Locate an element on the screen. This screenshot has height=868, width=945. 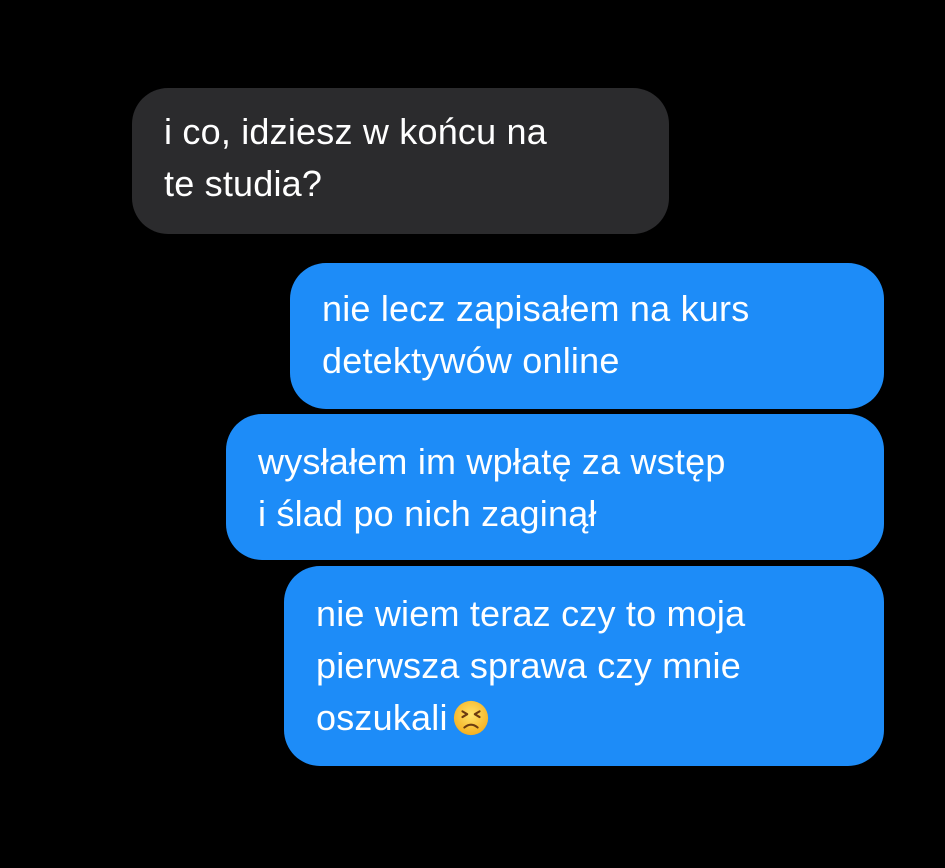
message-text-line: i ślad po nich zaginął is located at coordinates (427, 513).